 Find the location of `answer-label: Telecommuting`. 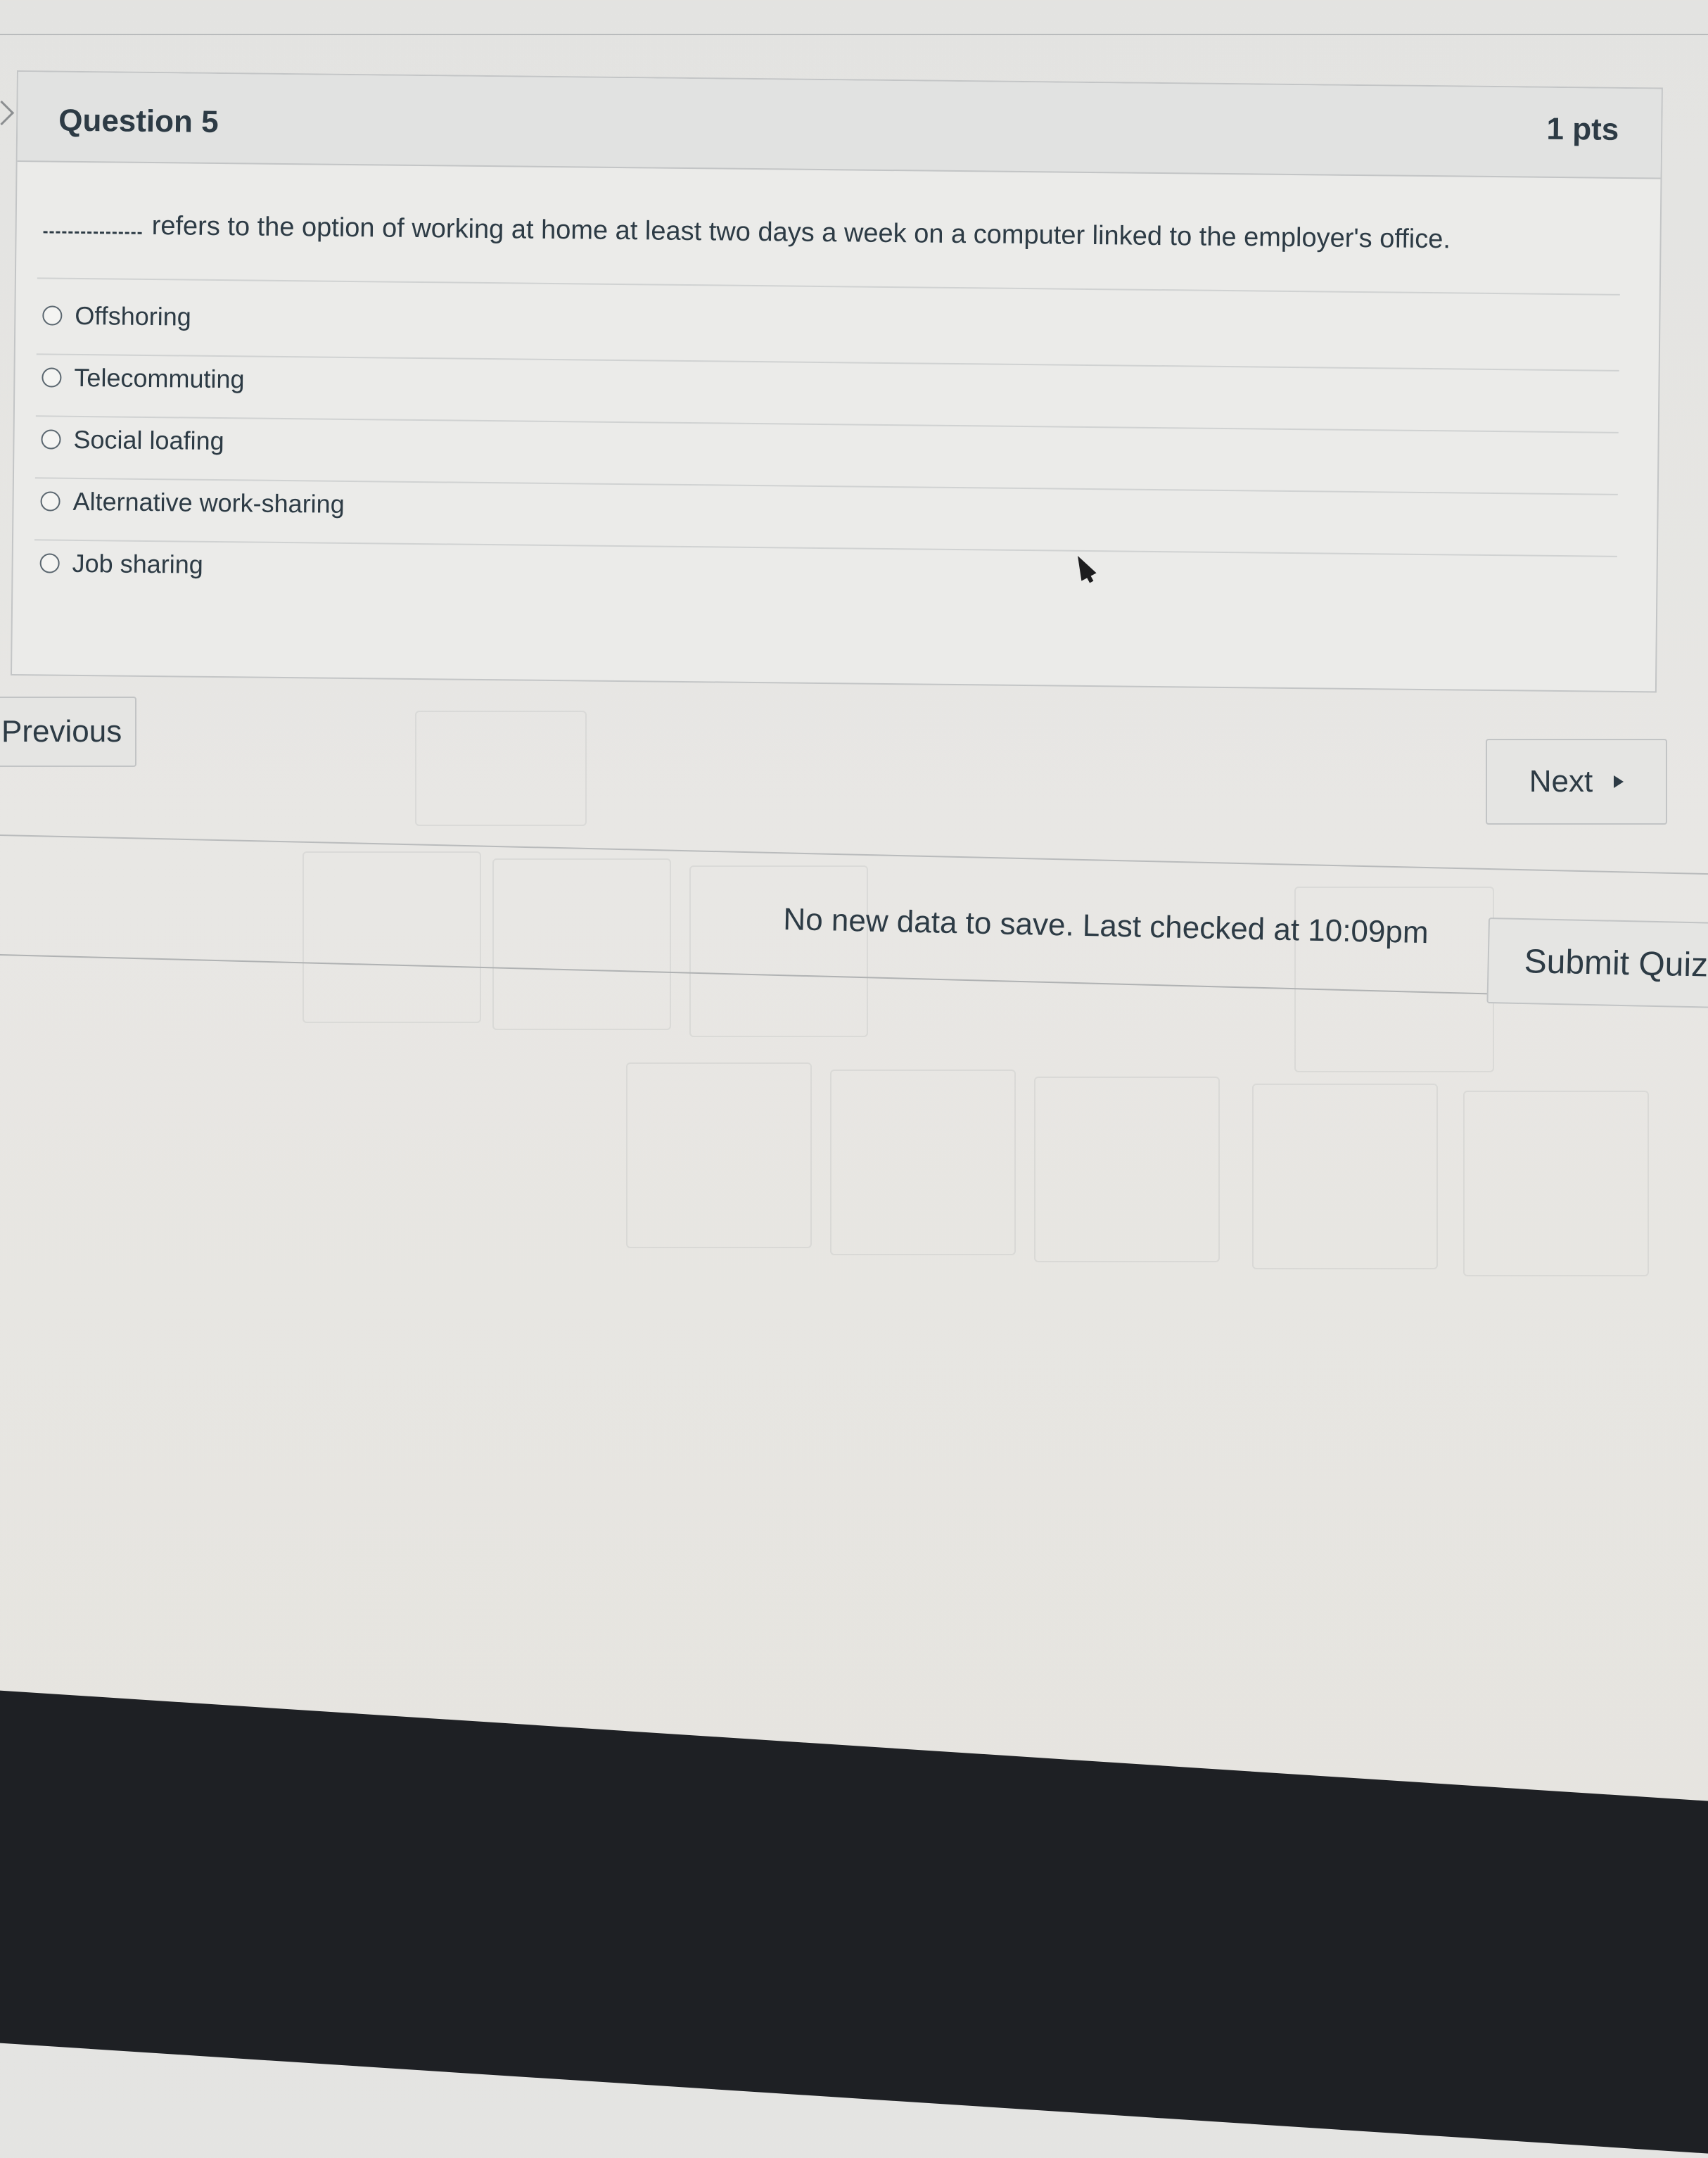

answer-label: Telecommuting is located at coordinates (159, 378).